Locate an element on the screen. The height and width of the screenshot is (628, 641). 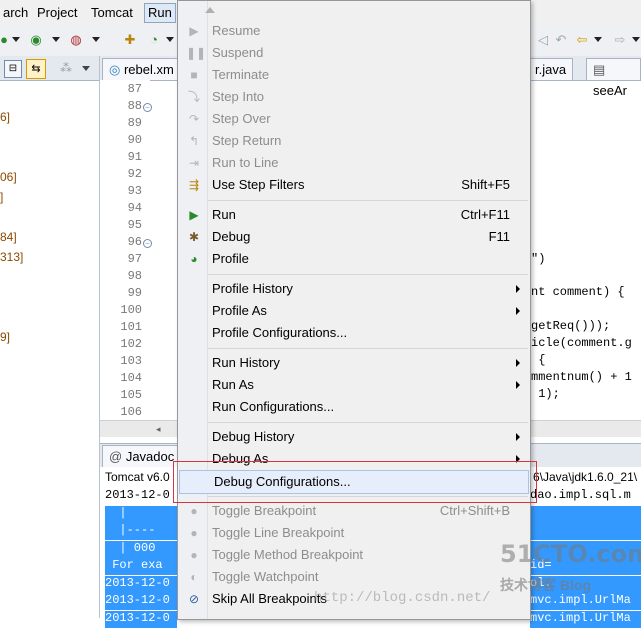
run-dropdown-arrow-icon is located at coordinates (16, 39).